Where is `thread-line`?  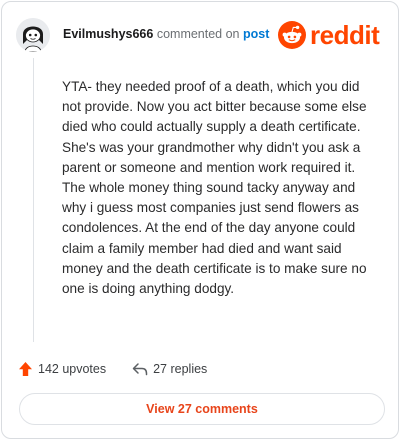 thread-line is located at coordinates (33, 200).